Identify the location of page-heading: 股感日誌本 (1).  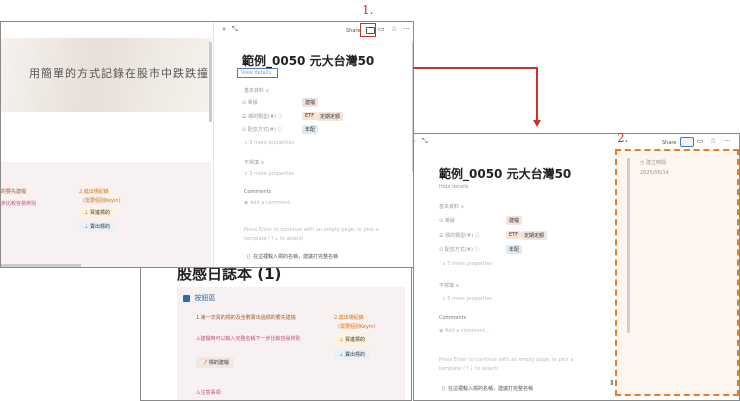
(229, 275).